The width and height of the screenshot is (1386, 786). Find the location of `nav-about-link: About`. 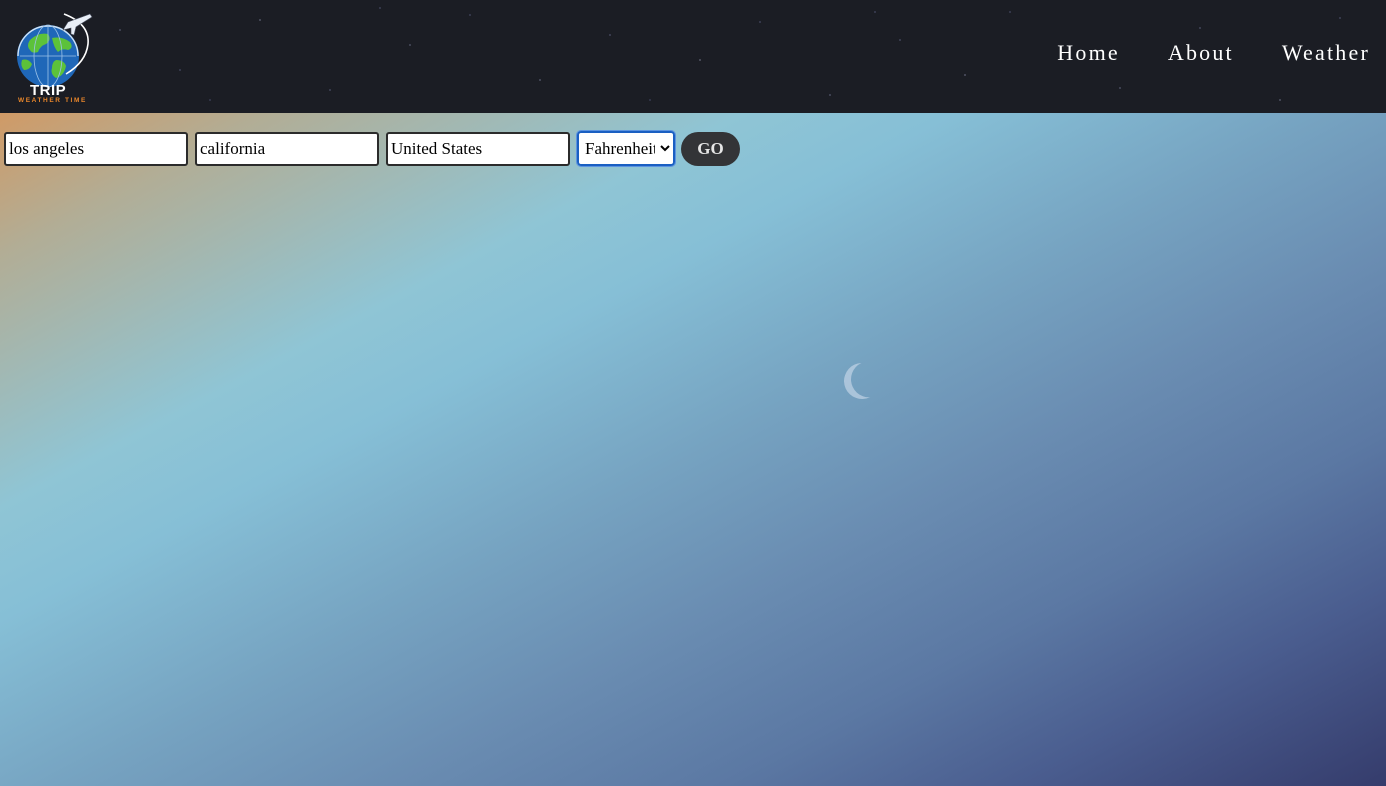

nav-about-link: About is located at coordinates (1201, 53).